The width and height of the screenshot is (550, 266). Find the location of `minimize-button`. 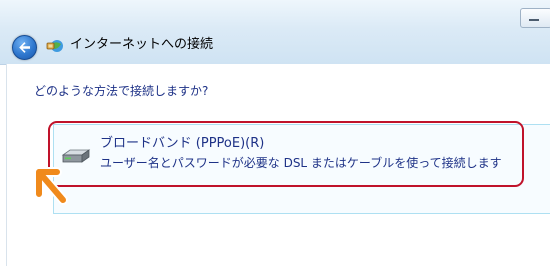

minimize-button is located at coordinates (535, 18).